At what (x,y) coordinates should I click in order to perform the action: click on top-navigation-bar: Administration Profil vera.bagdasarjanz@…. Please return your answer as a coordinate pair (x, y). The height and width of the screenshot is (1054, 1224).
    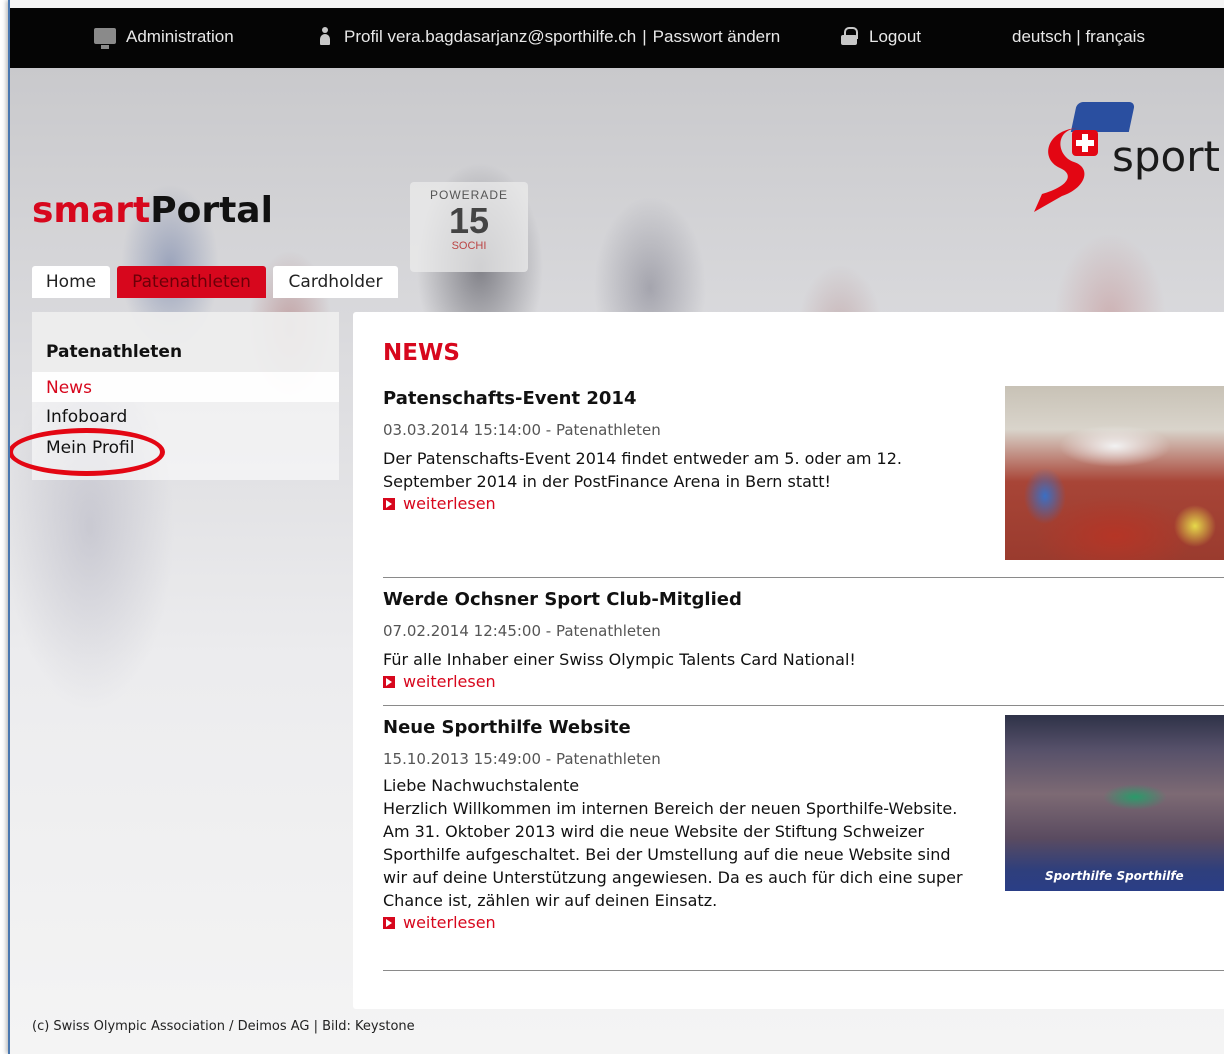
    Looking at the image, I should click on (617, 38).